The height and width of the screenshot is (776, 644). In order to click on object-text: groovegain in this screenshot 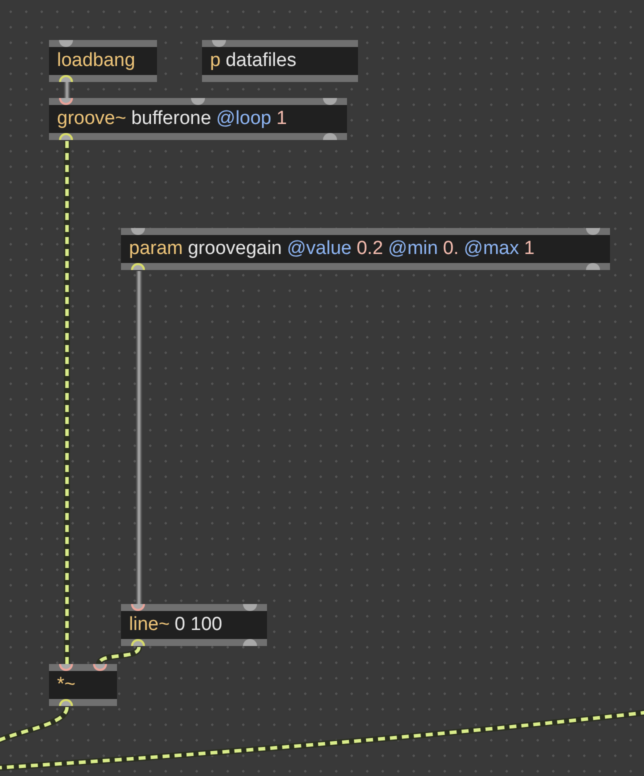, I will do `click(235, 249)`.